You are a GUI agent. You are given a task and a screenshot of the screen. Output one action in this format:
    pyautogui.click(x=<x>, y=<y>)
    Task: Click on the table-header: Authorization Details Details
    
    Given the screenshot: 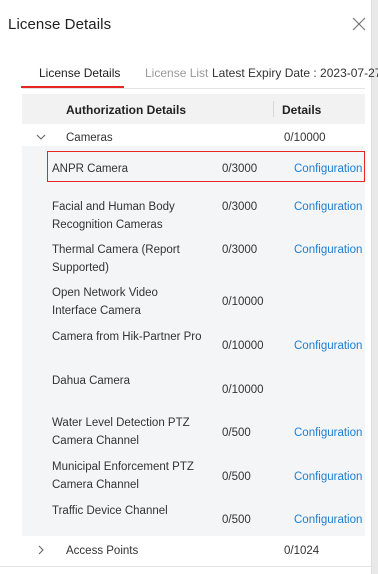 What is the action you would take?
    pyautogui.click(x=193, y=109)
    